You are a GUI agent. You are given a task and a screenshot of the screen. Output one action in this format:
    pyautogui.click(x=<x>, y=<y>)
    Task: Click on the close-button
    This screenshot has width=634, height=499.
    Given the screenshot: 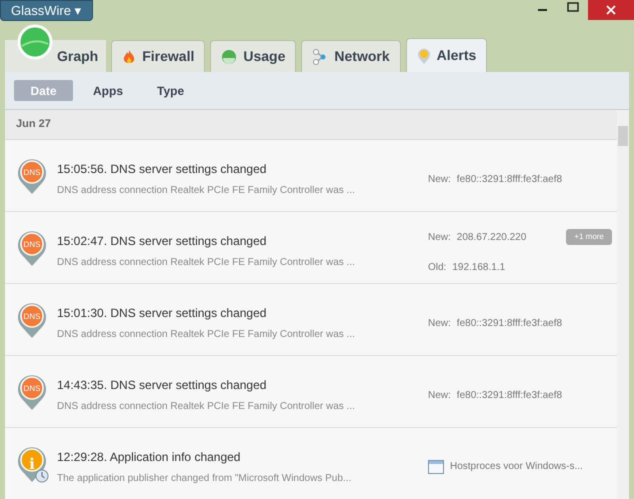 What is the action you would take?
    pyautogui.click(x=611, y=10)
    